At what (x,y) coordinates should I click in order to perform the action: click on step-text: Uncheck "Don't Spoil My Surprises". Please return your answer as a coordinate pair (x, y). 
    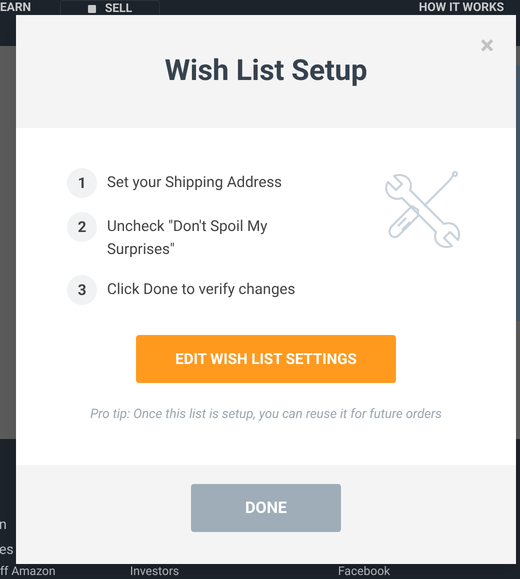
    Looking at the image, I should click on (187, 238).